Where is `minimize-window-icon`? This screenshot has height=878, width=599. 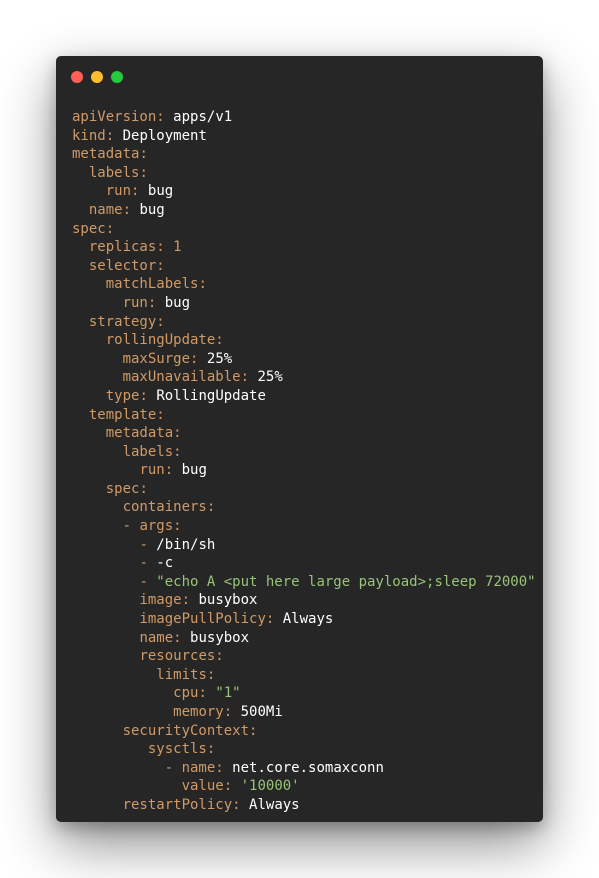
minimize-window-icon is located at coordinates (97, 77).